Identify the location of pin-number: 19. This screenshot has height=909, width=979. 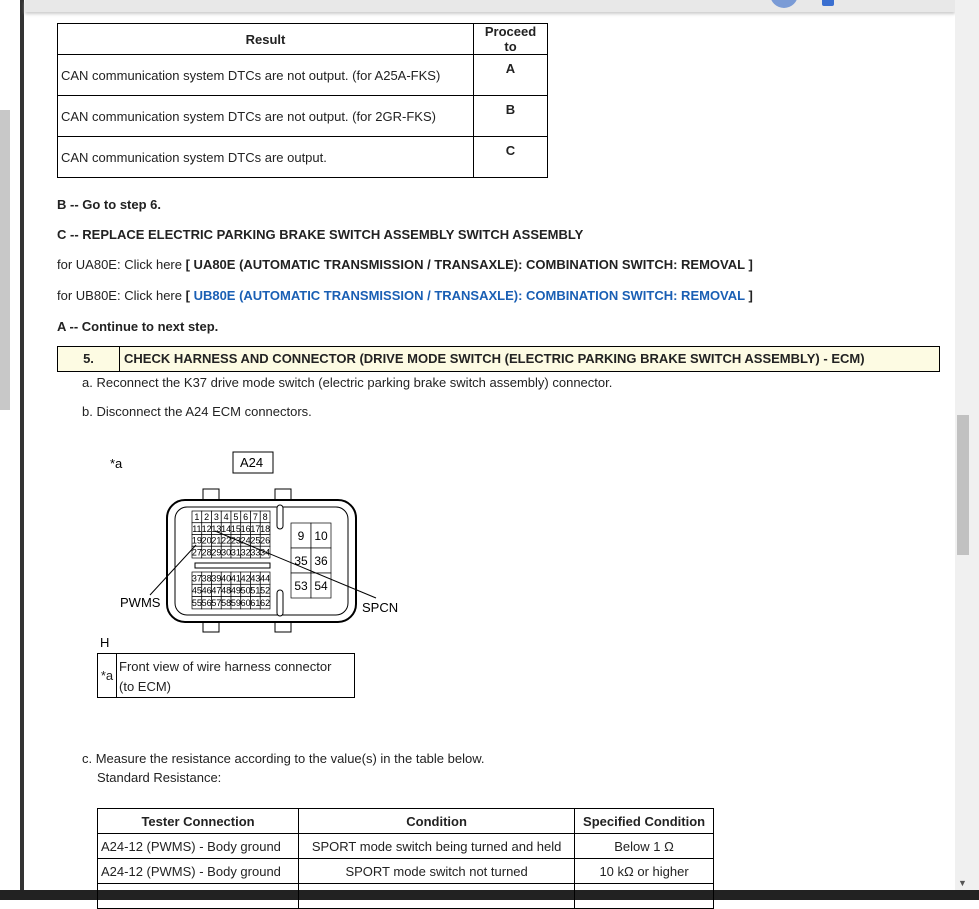
(197, 541).